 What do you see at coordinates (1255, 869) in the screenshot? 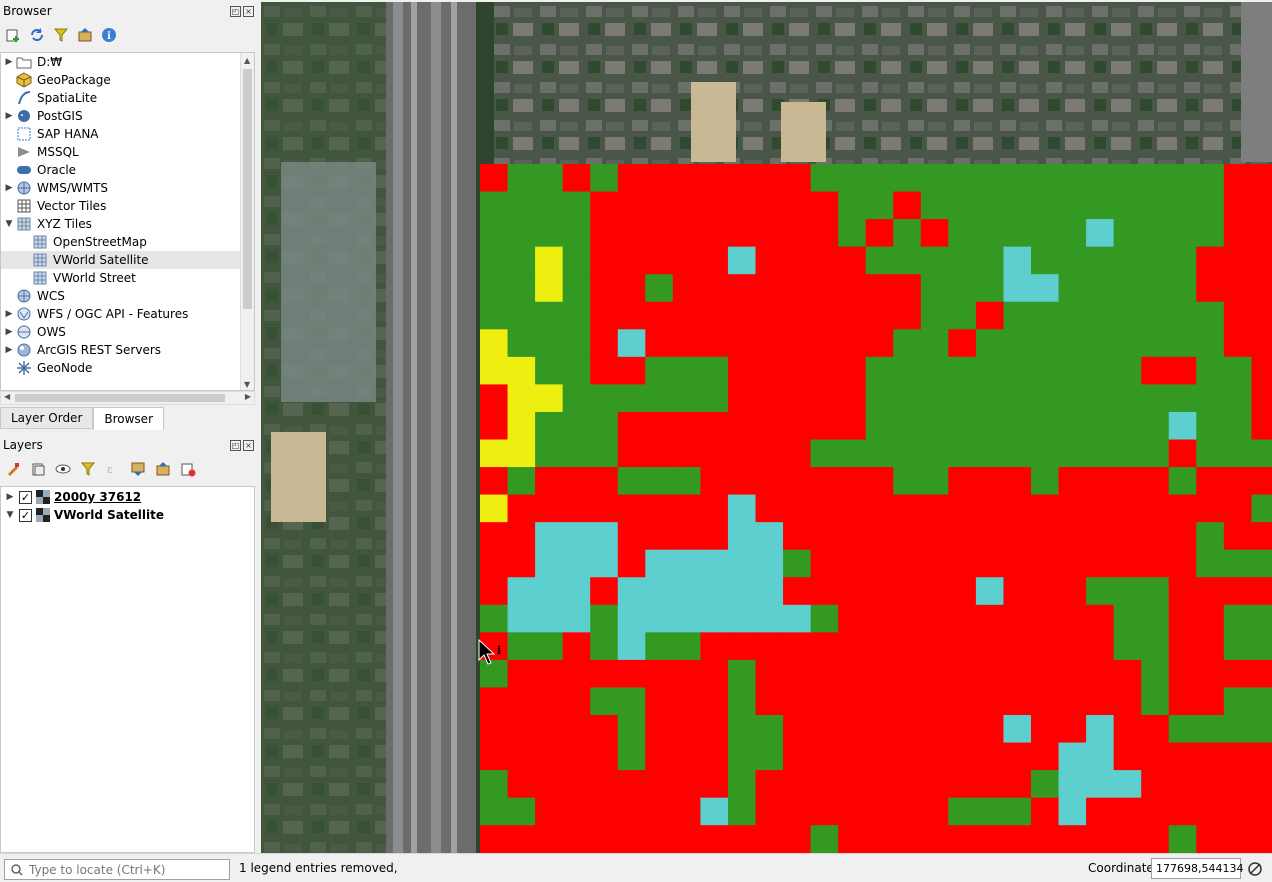
I see `coordinate-toggle-icon` at bounding box center [1255, 869].